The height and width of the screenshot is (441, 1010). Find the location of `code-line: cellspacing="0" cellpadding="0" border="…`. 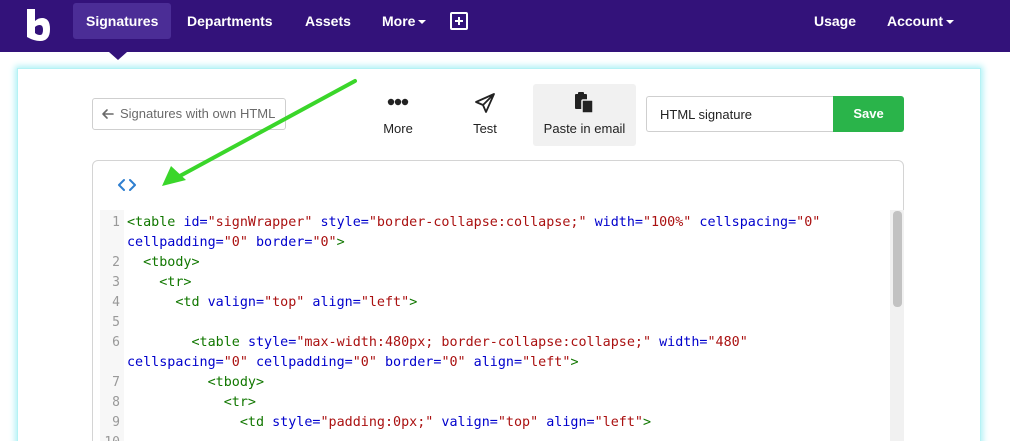

code-line: cellspacing="0" cellpadding="0" border="… is located at coordinates (353, 363).